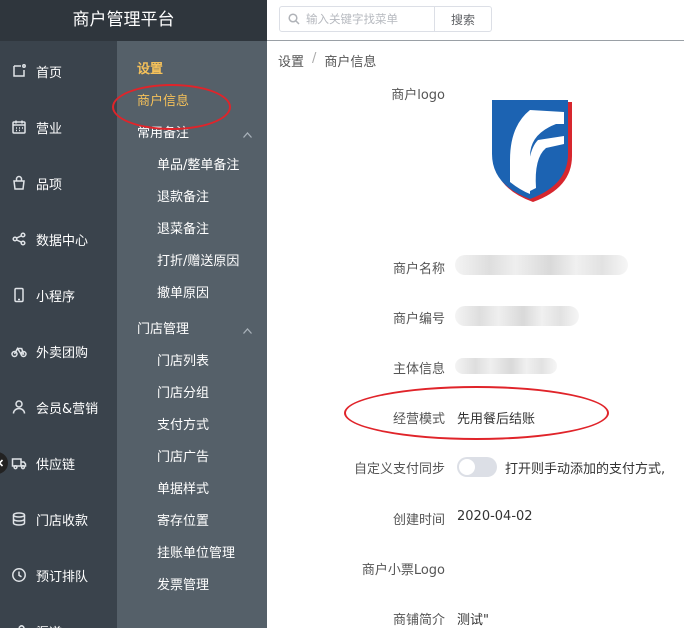 The image size is (684, 628). Describe the element at coordinates (67, 409) in the screenshot. I see `sidebar-item-label: 会员&营销` at that location.